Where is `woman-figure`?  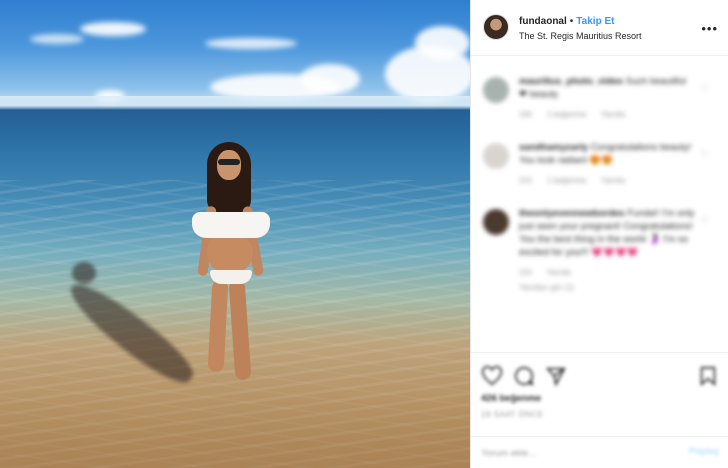
woman-figure is located at coordinates (231, 265).